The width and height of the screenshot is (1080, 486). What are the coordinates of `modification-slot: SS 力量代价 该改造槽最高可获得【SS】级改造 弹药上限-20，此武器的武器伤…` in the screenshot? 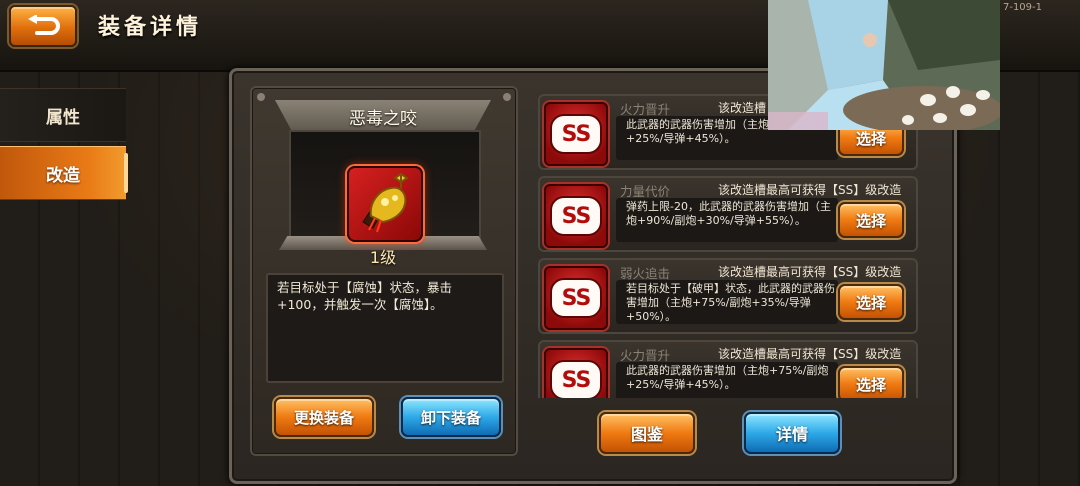 It's located at (728, 214).